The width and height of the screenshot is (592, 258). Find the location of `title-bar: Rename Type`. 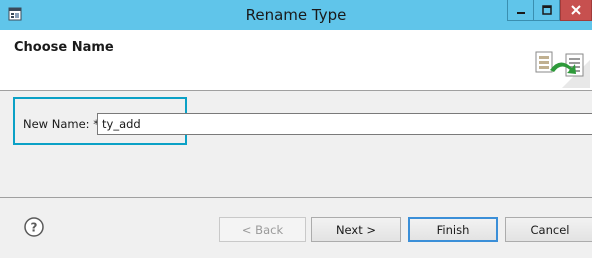

title-bar: Rename Type is located at coordinates (296, 15).